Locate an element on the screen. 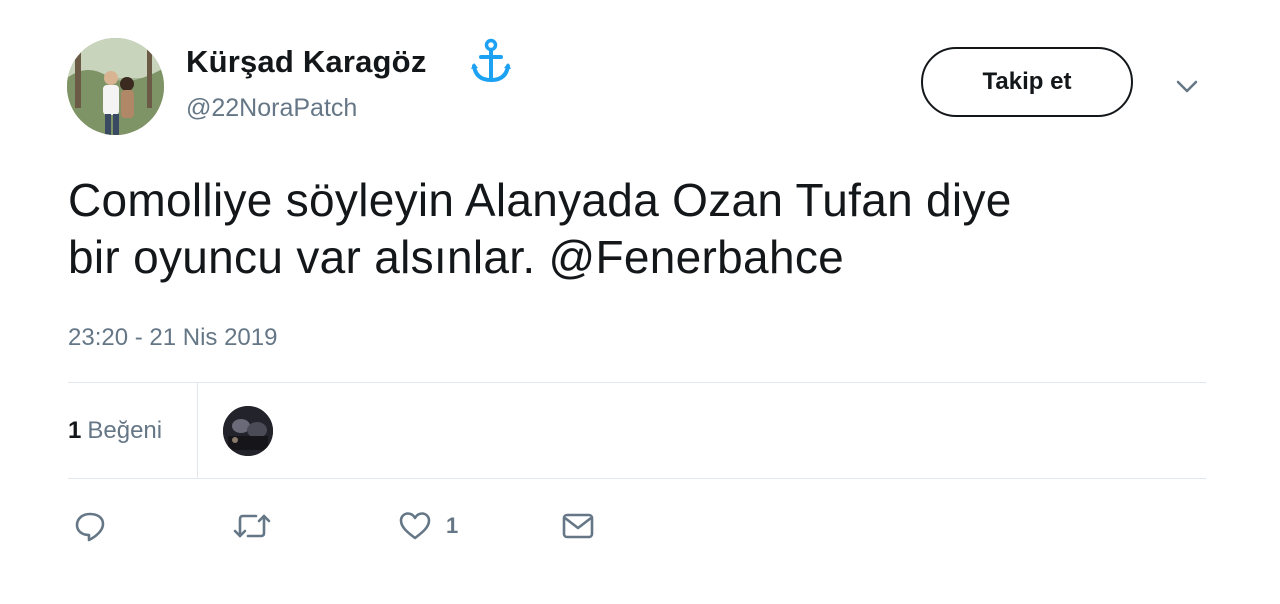  follow-button: Takip et is located at coordinates (1027, 82).